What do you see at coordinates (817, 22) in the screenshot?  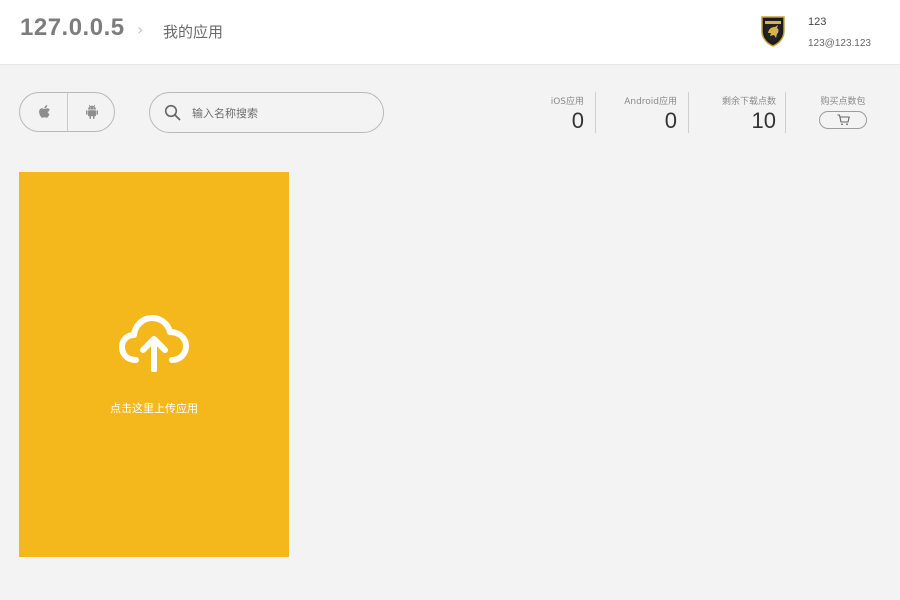 I see `user-name: 123` at bounding box center [817, 22].